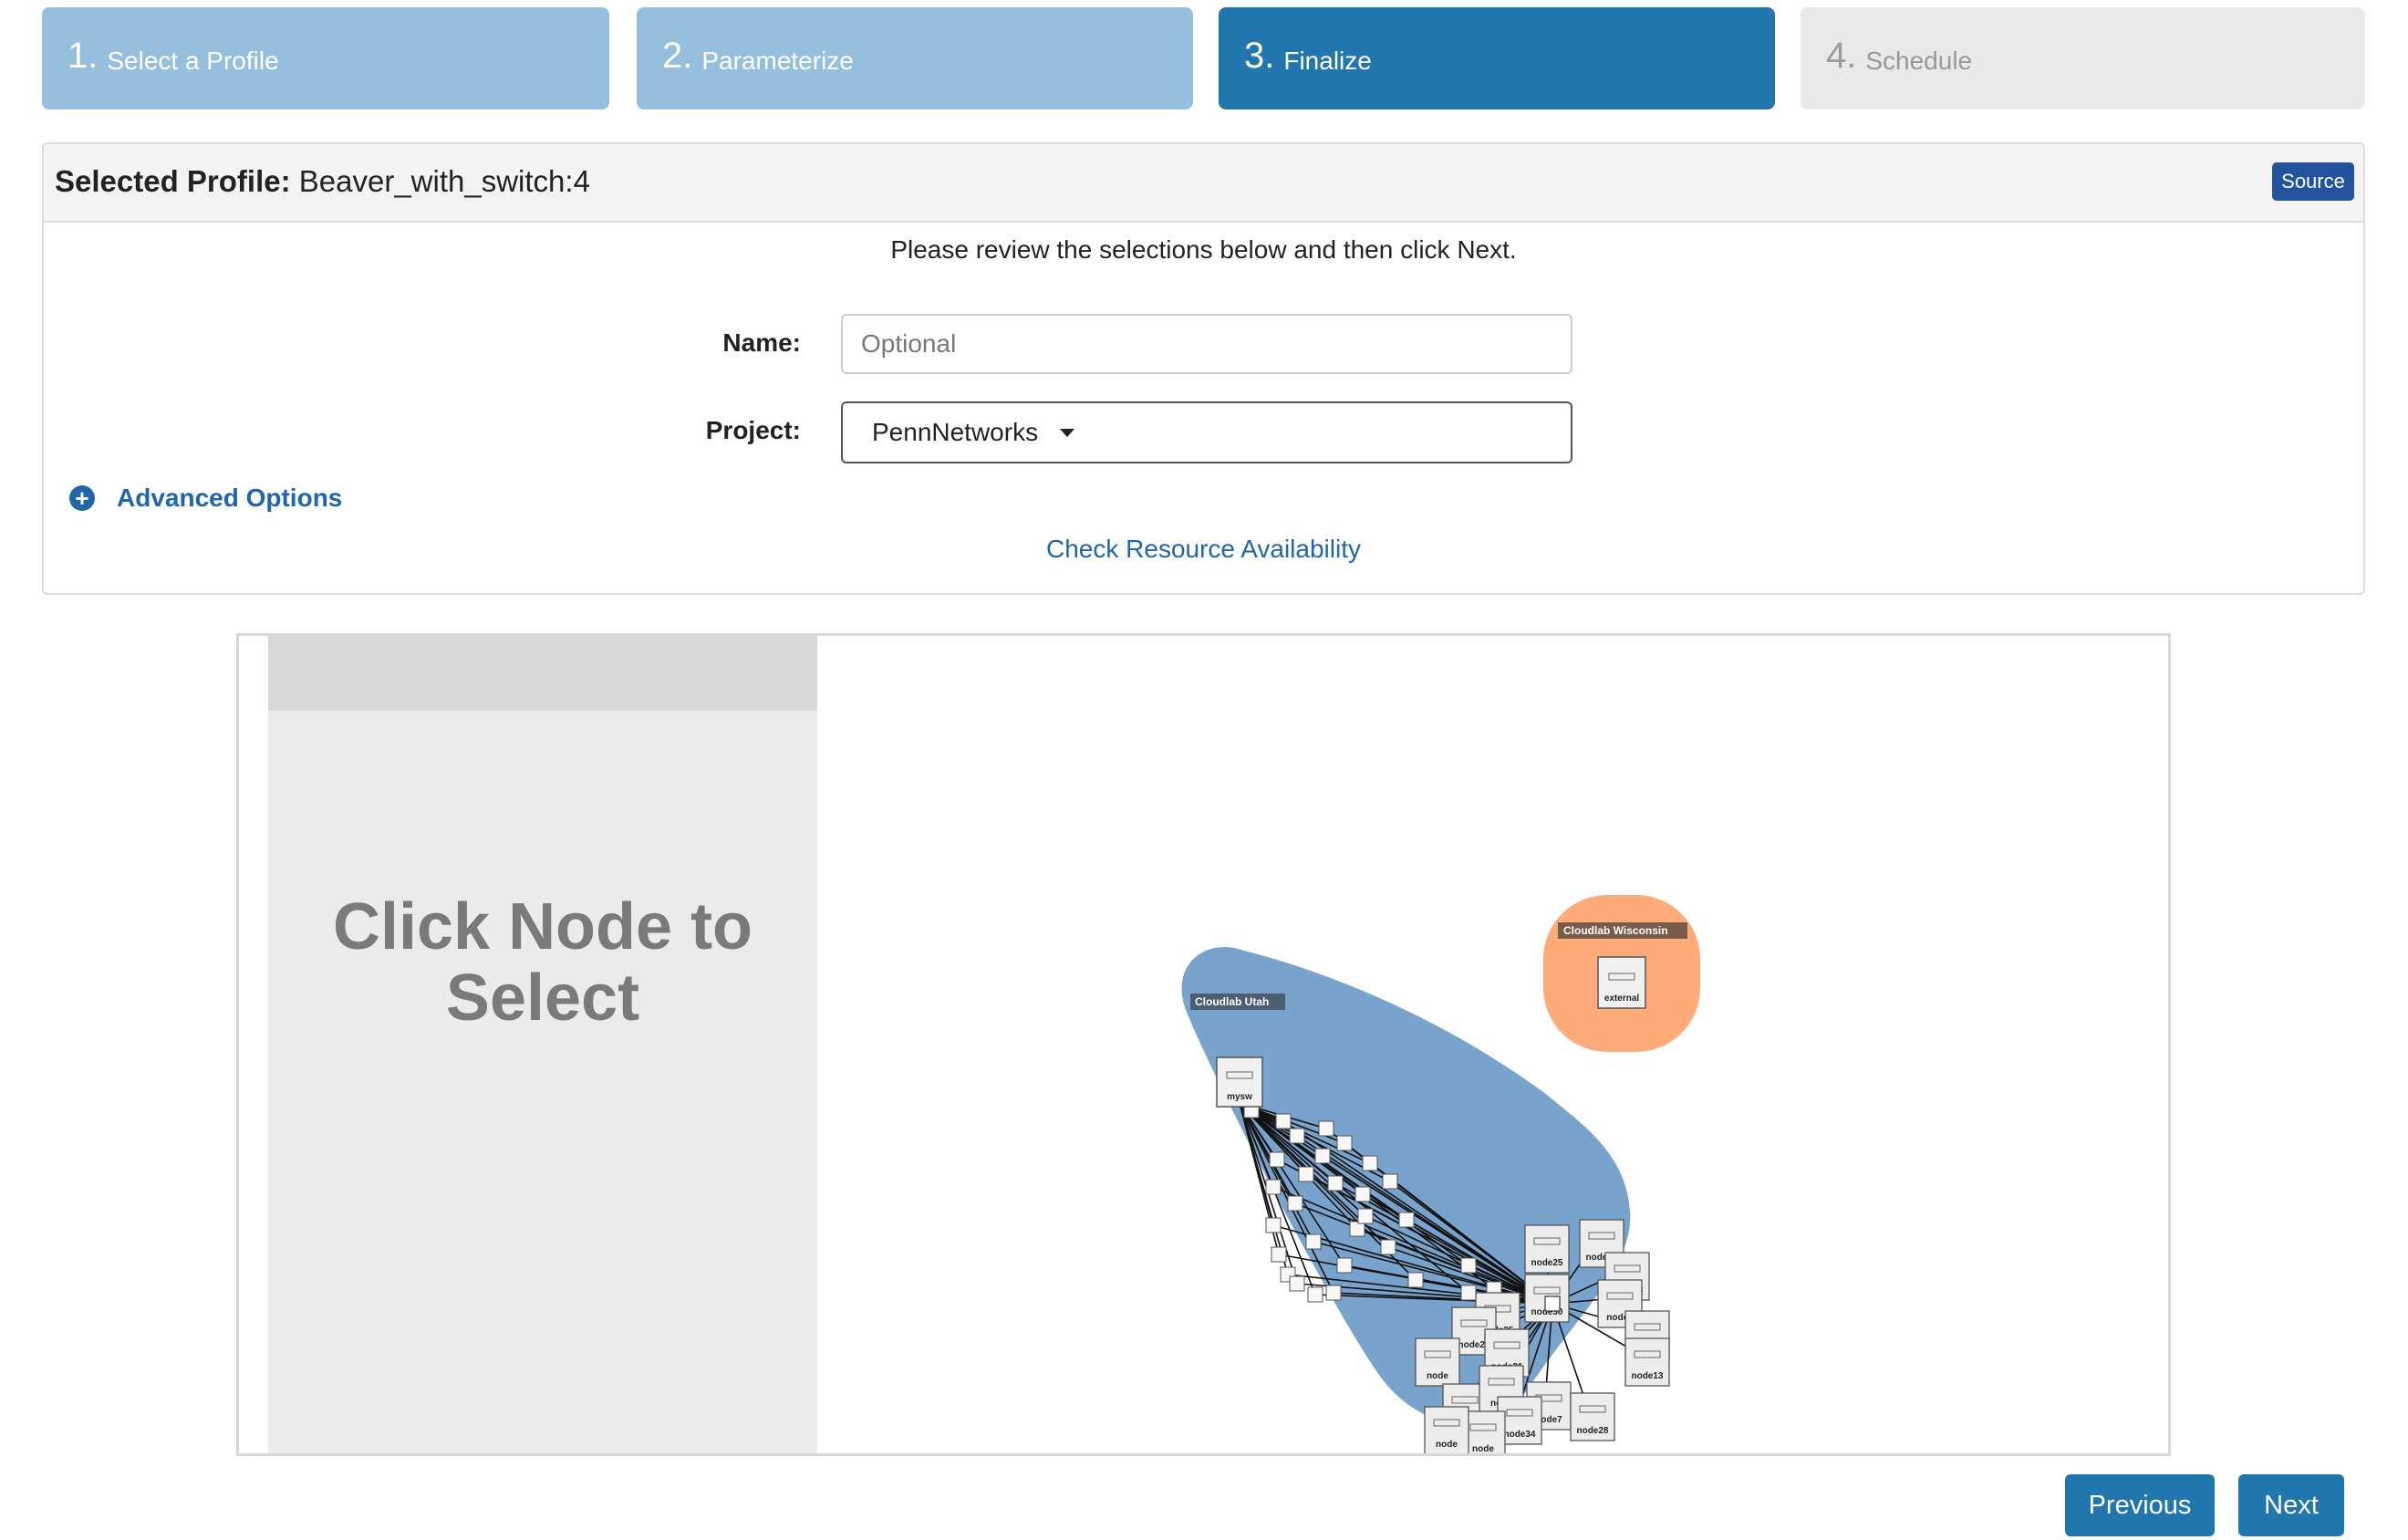 This screenshot has height=1540, width=2408. What do you see at coordinates (1622, 999) in the screenshot?
I see `svg-text: external` at bounding box center [1622, 999].